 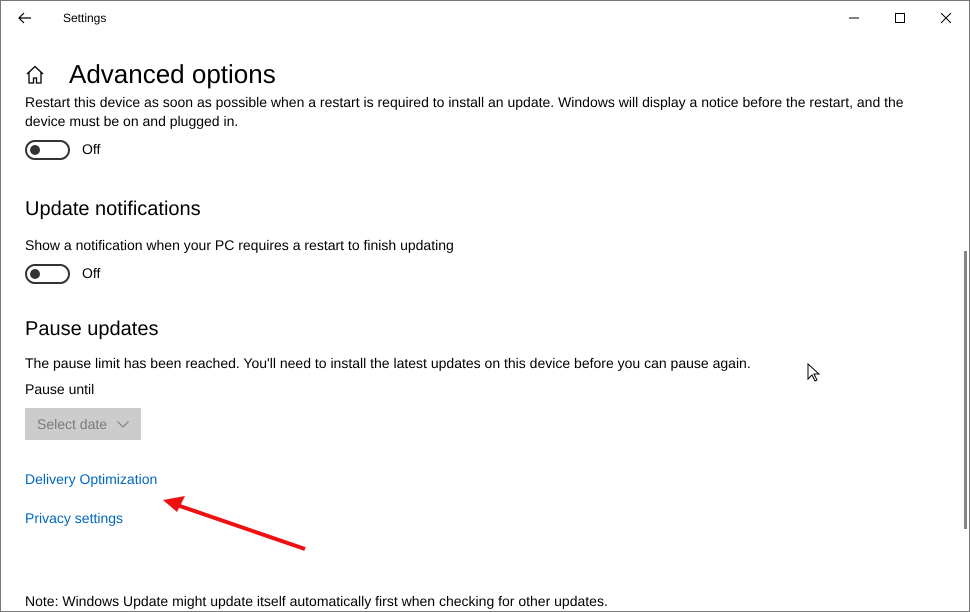 What do you see at coordinates (317, 601) in the screenshot?
I see `note-text: Note: Windows Update might update itself automatically first when checking for other updates.` at bounding box center [317, 601].